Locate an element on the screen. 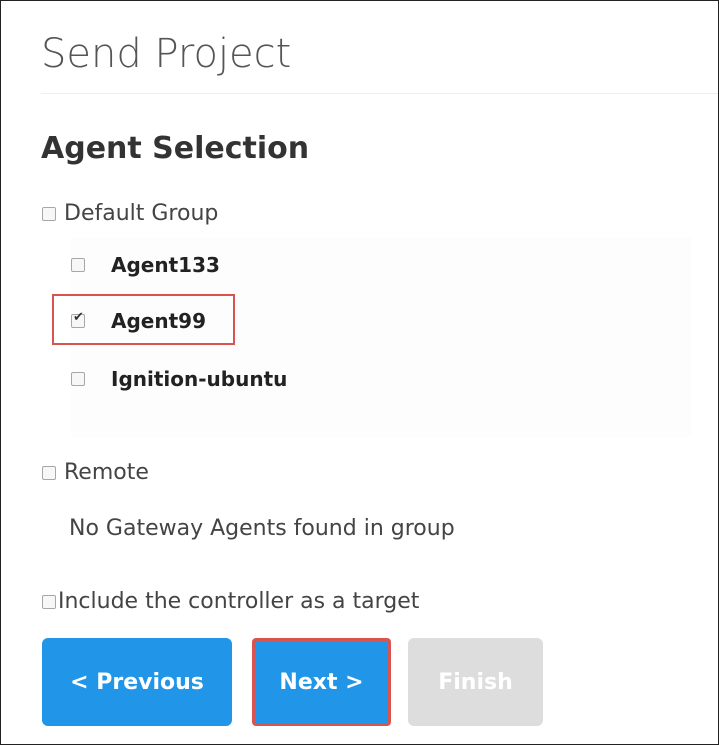  include-controller-checkbox is located at coordinates (49, 601).